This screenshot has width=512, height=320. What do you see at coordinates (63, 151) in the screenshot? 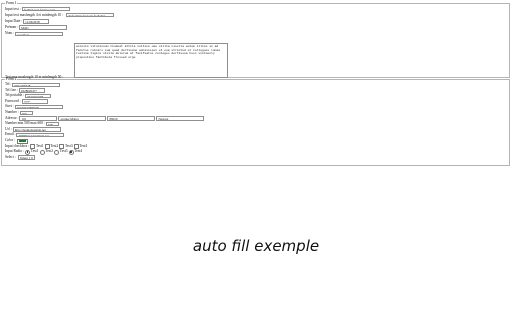
I see `radio-test3-label: Test3` at bounding box center [63, 151].